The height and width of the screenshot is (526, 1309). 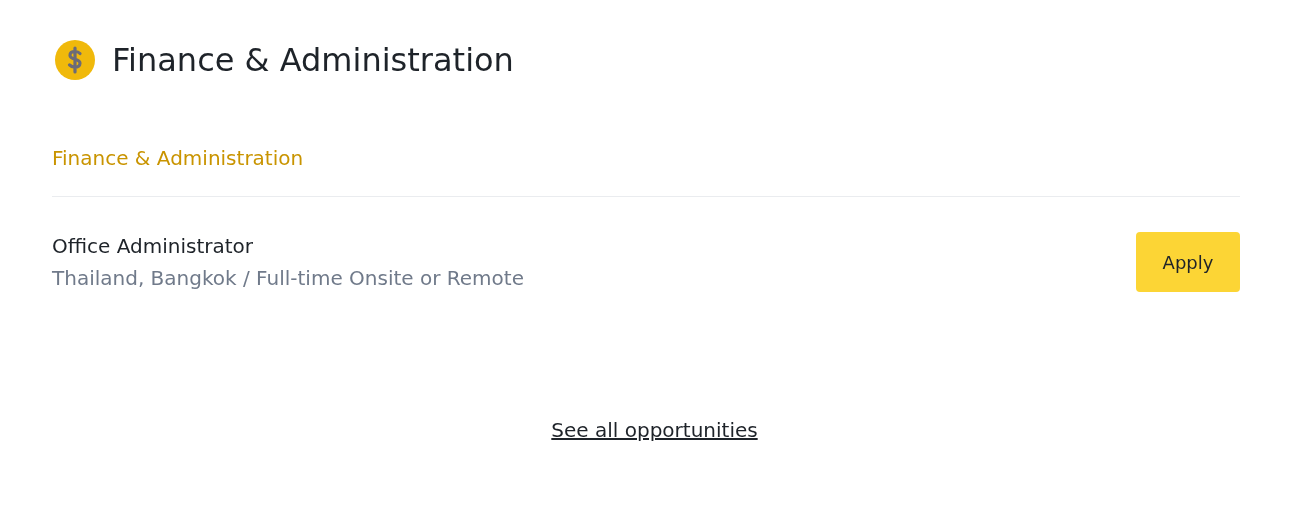 I want to click on apply-button: Apply, so click(x=1188, y=262).